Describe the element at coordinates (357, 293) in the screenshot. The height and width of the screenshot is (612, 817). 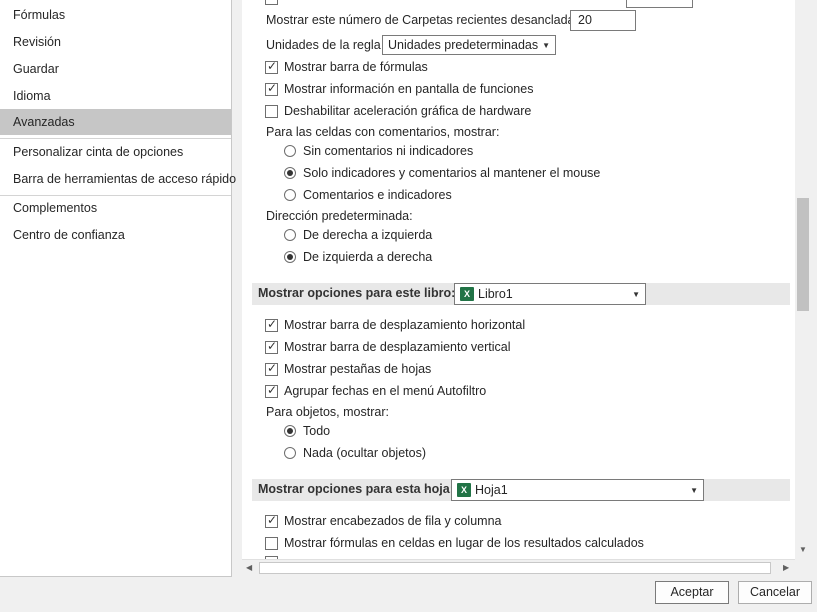
I see `book-options-title: Mostrar opciones para este libro:` at that location.